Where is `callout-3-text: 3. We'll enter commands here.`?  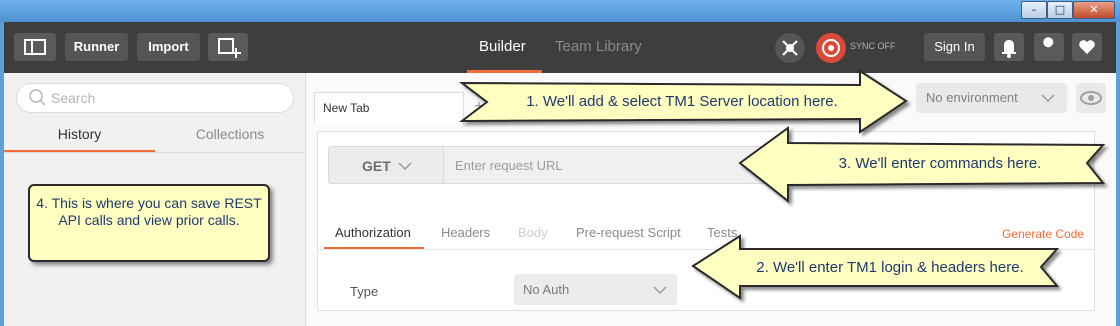 callout-3-text: 3. We'll enter commands here. is located at coordinates (940, 163).